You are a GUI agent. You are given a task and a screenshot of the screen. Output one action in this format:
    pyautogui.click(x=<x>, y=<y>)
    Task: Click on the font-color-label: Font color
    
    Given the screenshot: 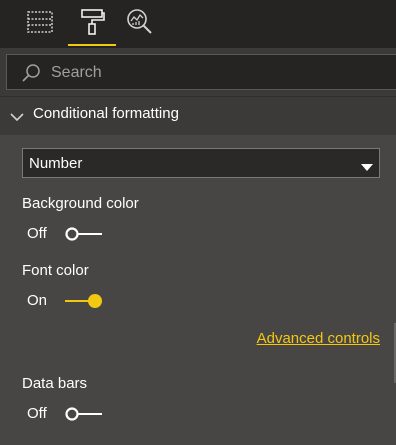 What is the action you would take?
    pyautogui.click(x=55, y=270)
    